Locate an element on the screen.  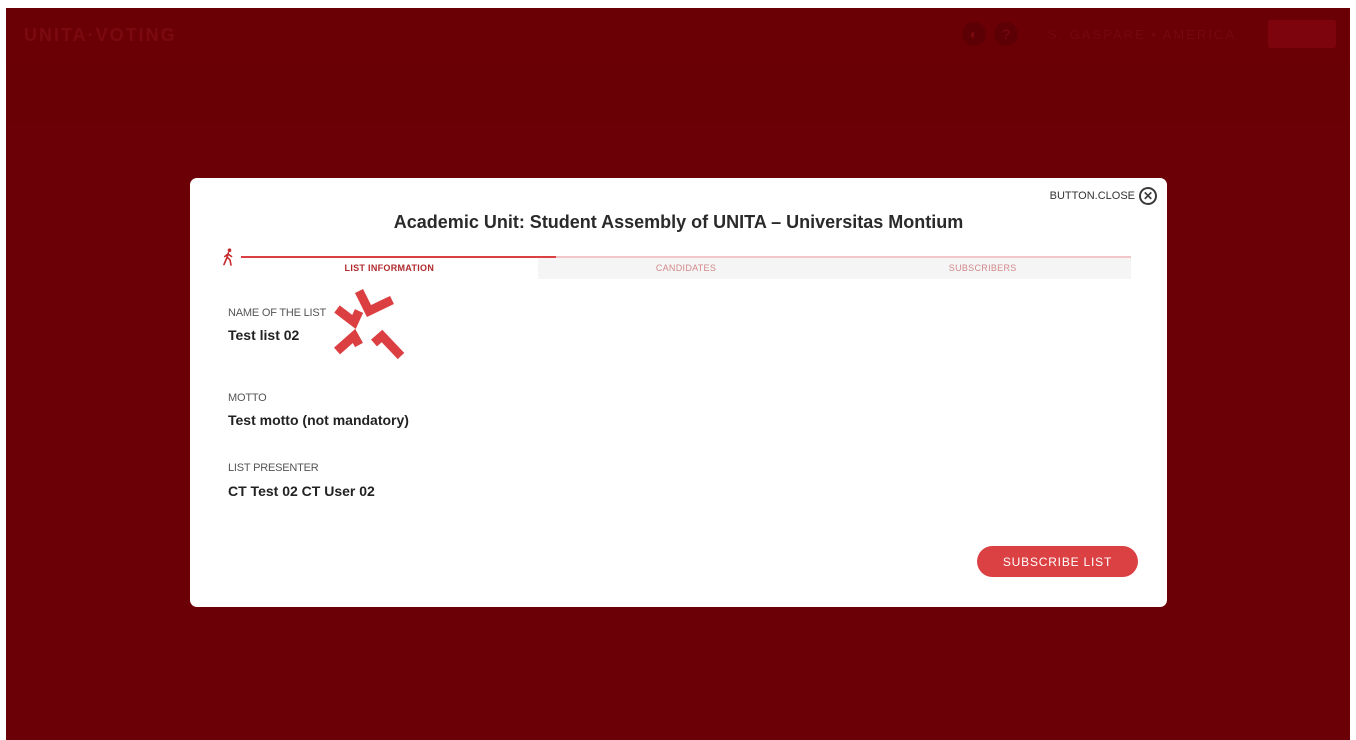
background-section is located at coordinates (678, 93).